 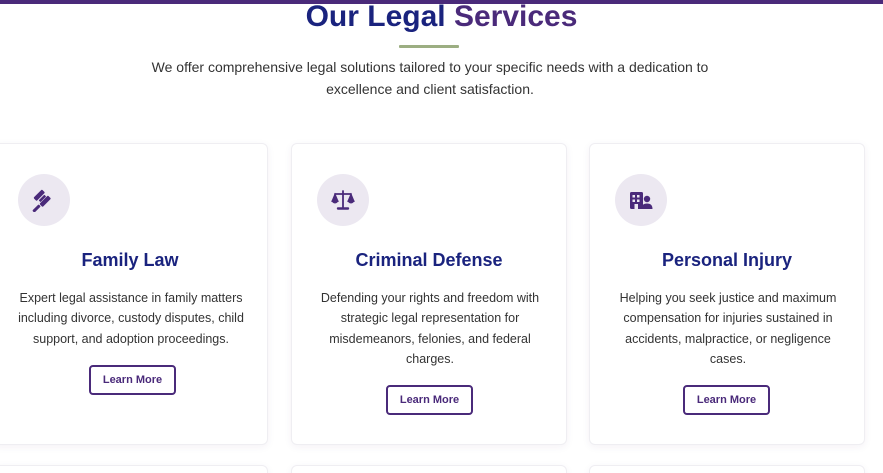 I want to click on title-part-accent: Services, so click(x=515, y=16).